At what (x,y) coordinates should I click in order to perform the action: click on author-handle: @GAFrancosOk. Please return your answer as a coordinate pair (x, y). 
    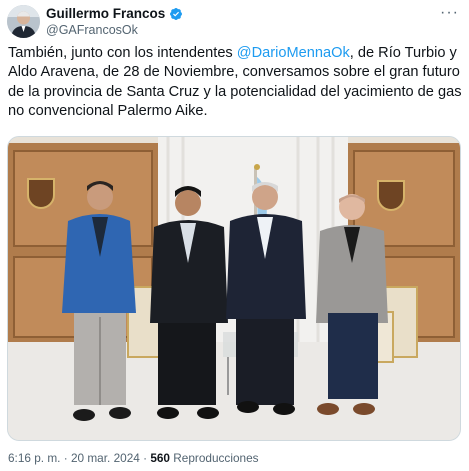
    Looking at the image, I should click on (92, 30).